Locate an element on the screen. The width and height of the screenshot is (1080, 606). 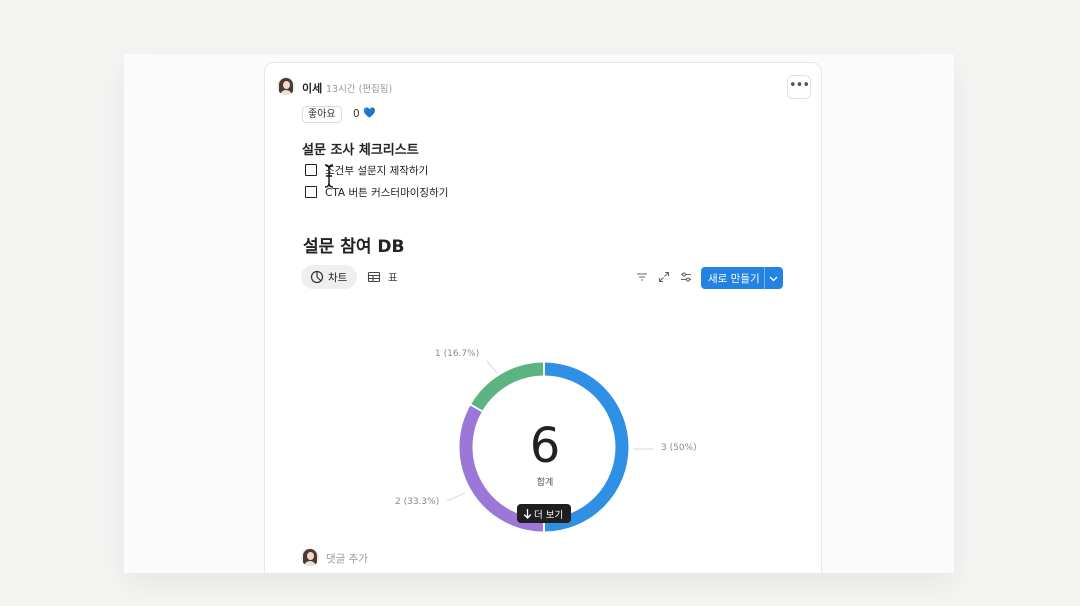
new-item-label: 새로 만들기 is located at coordinates (734, 279).